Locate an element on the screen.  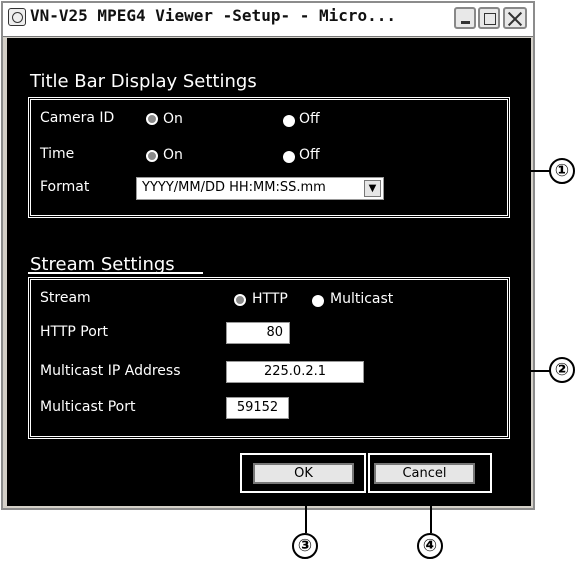
stream-multicast-radio is located at coordinates (318, 301).